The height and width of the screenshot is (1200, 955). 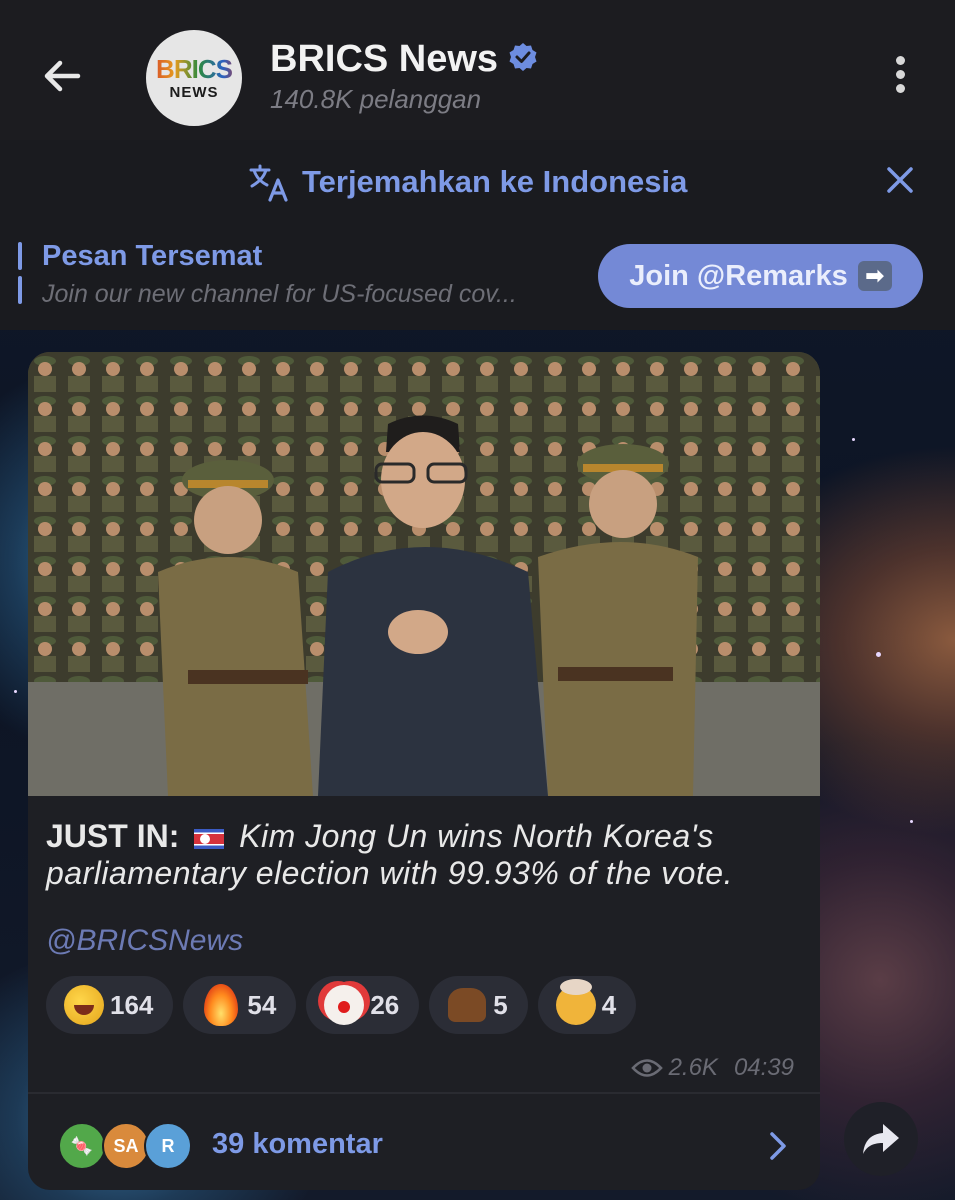 I want to click on clown-emoji-icon, so click(x=344, y=1005).